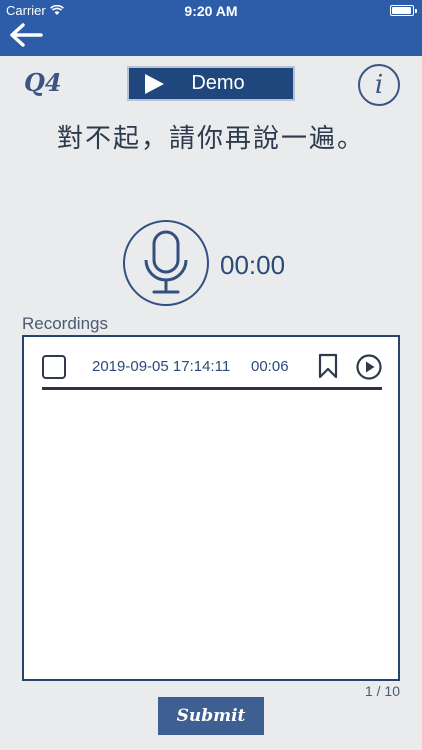 This screenshot has height=750, width=422. What do you see at coordinates (382, 691) in the screenshot?
I see `page-indicator: 1 / 10` at bounding box center [382, 691].